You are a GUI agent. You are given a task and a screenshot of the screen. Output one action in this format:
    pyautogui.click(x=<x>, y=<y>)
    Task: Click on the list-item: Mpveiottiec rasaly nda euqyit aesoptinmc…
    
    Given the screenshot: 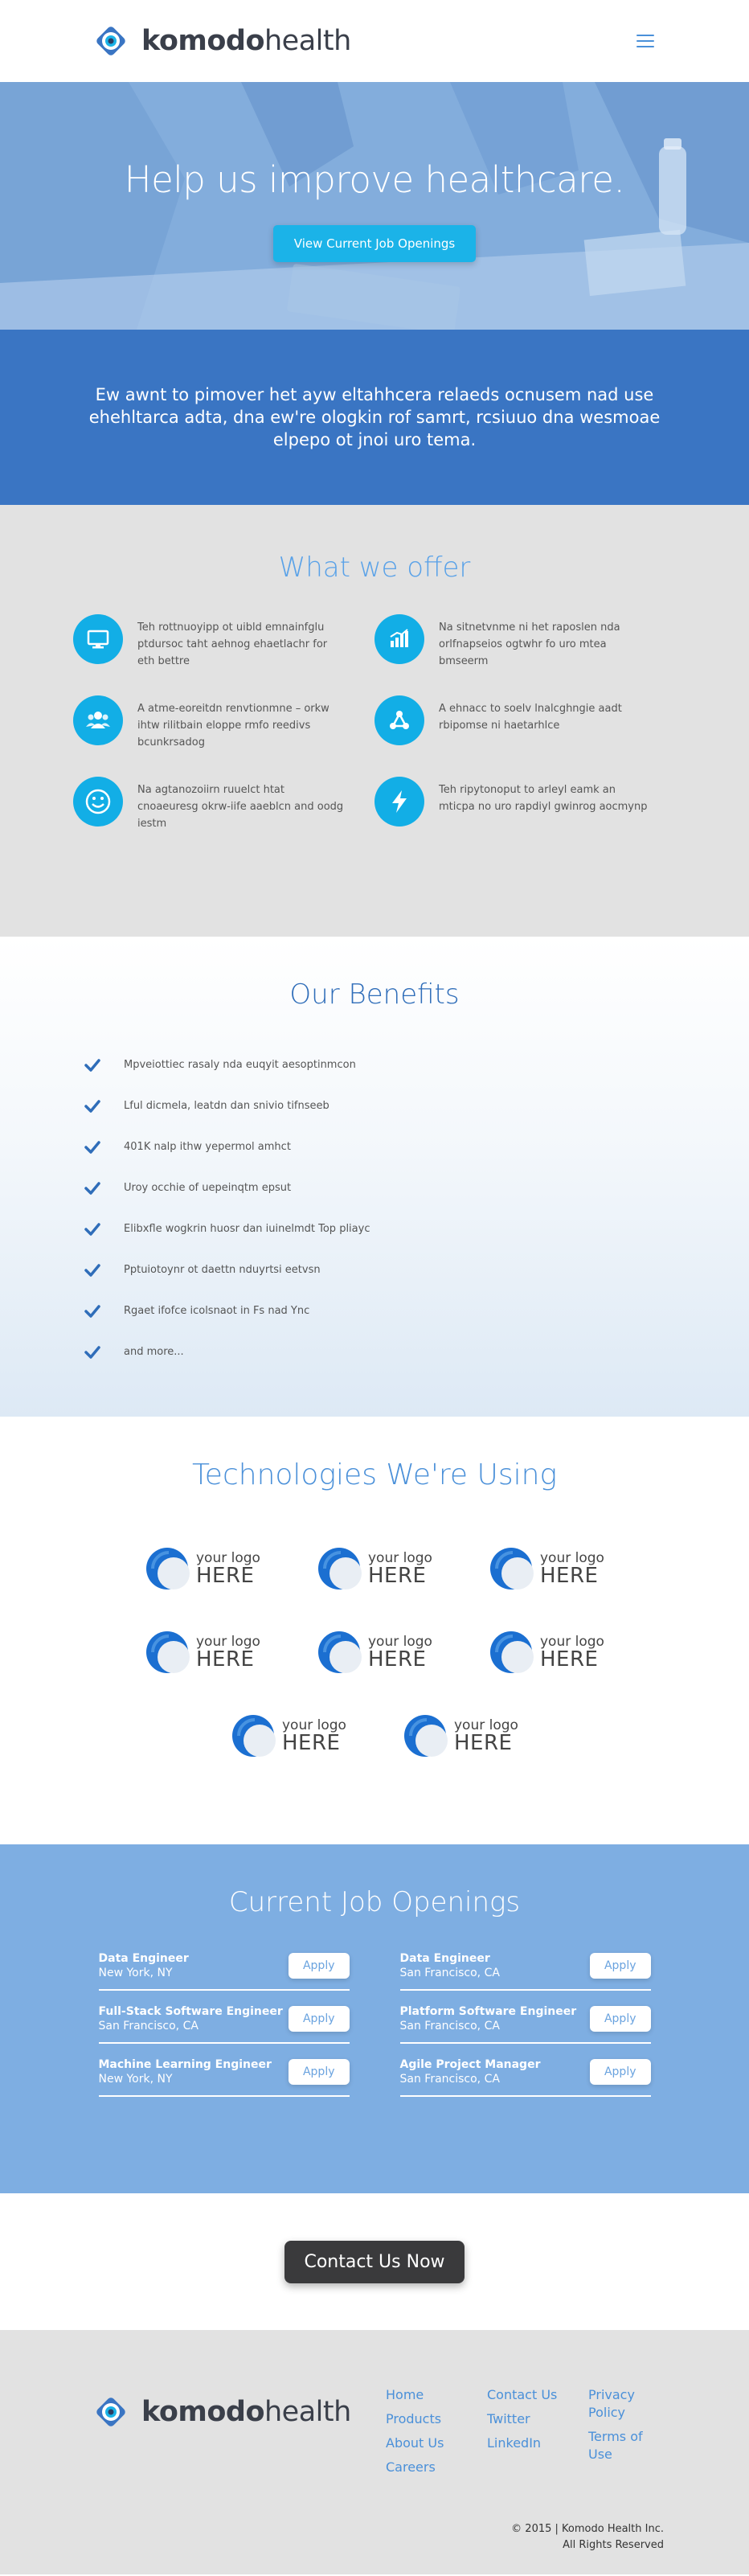 What is the action you would take?
    pyautogui.click(x=416, y=1064)
    